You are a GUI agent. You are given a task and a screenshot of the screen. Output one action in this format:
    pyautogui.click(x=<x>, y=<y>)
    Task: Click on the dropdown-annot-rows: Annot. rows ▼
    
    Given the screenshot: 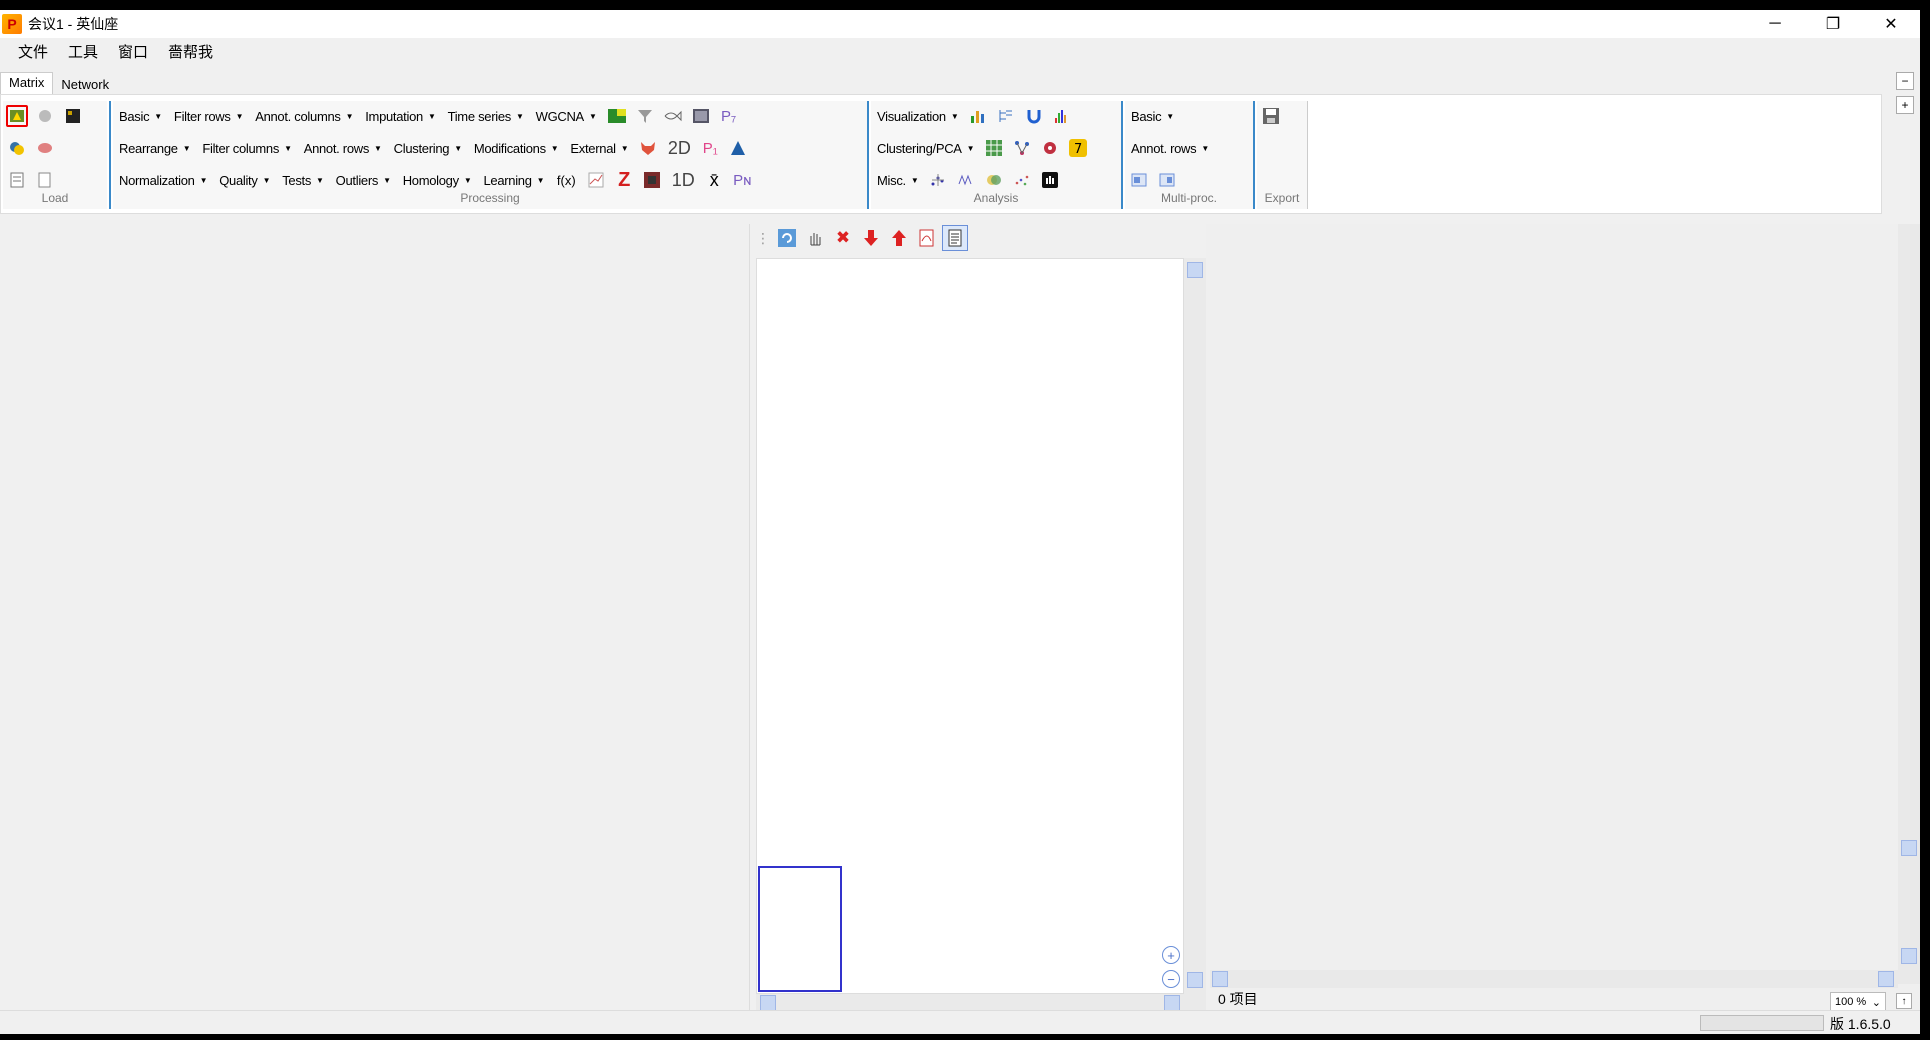 What is the action you would take?
    pyautogui.click(x=343, y=148)
    